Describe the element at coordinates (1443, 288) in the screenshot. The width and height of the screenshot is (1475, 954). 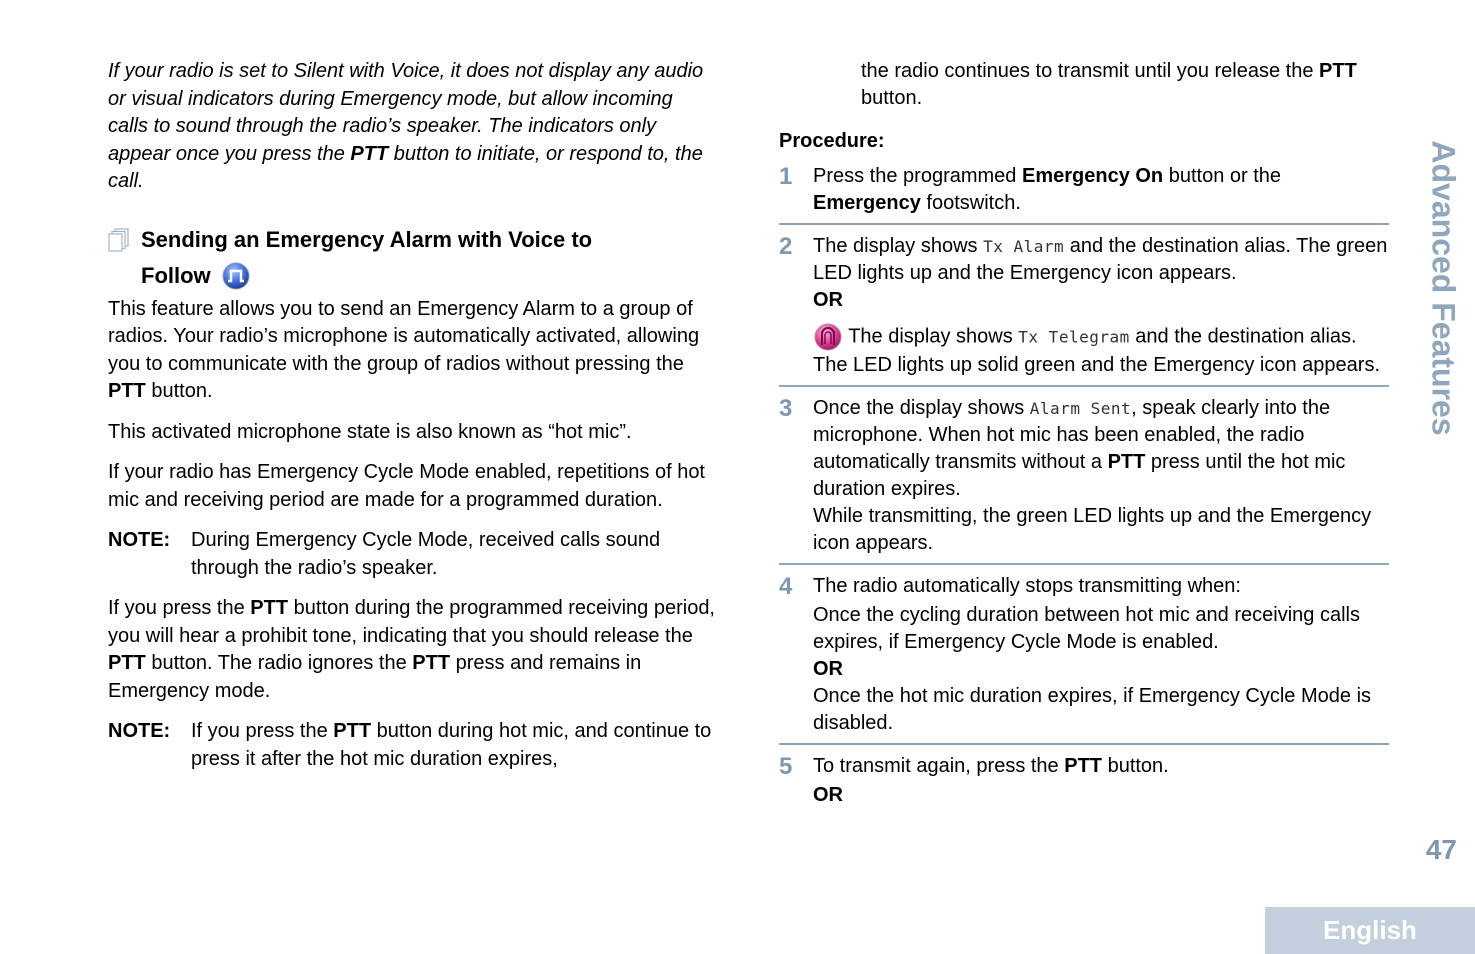
I see `chapter-side-tab: Advanced Features` at that location.